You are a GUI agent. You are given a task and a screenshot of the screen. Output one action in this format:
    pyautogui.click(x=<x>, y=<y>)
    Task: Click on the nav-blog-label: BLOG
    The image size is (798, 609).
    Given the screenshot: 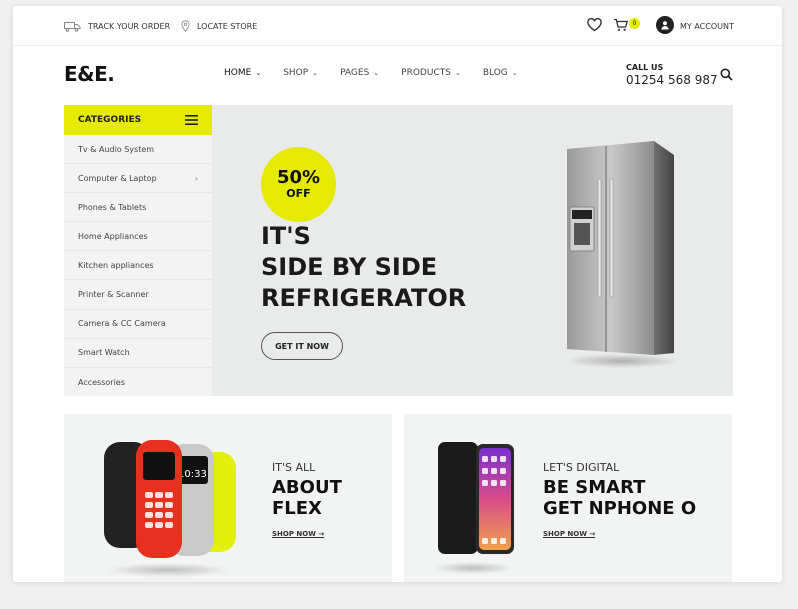 What is the action you would take?
    pyautogui.click(x=495, y=73)
    